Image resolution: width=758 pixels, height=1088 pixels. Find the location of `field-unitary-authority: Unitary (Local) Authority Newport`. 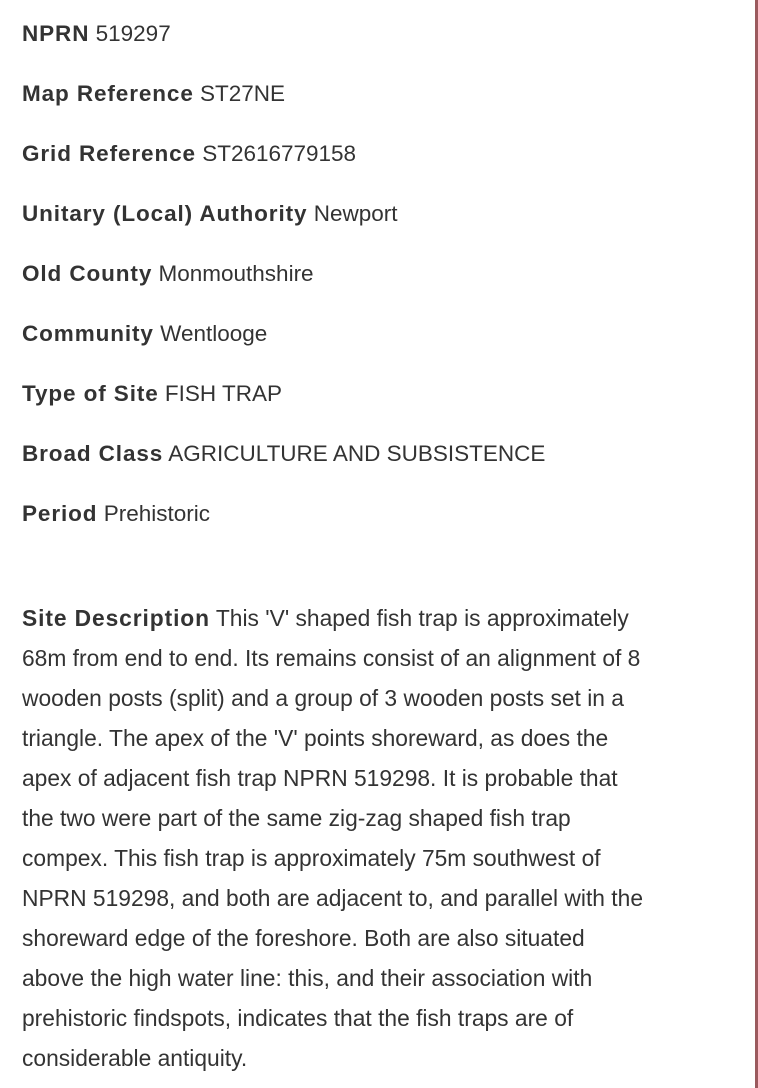

field-unitary-authority: Unitary (Local) Authority Newport is located at coordinates (210, 214).